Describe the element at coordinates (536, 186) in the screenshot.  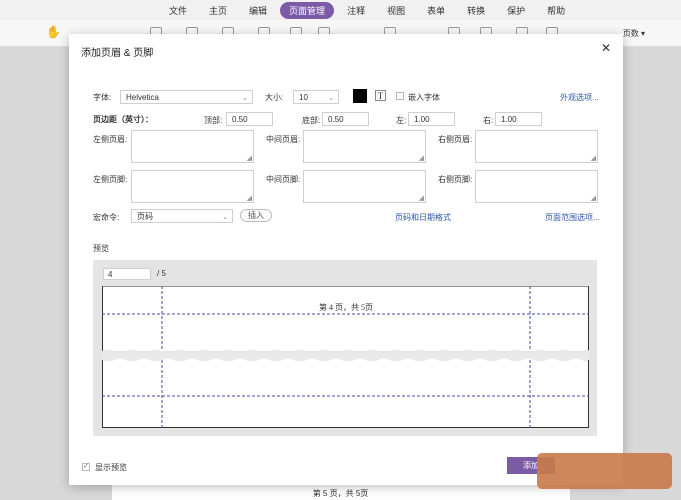
I see `right-footer-input: ◢` at that location.